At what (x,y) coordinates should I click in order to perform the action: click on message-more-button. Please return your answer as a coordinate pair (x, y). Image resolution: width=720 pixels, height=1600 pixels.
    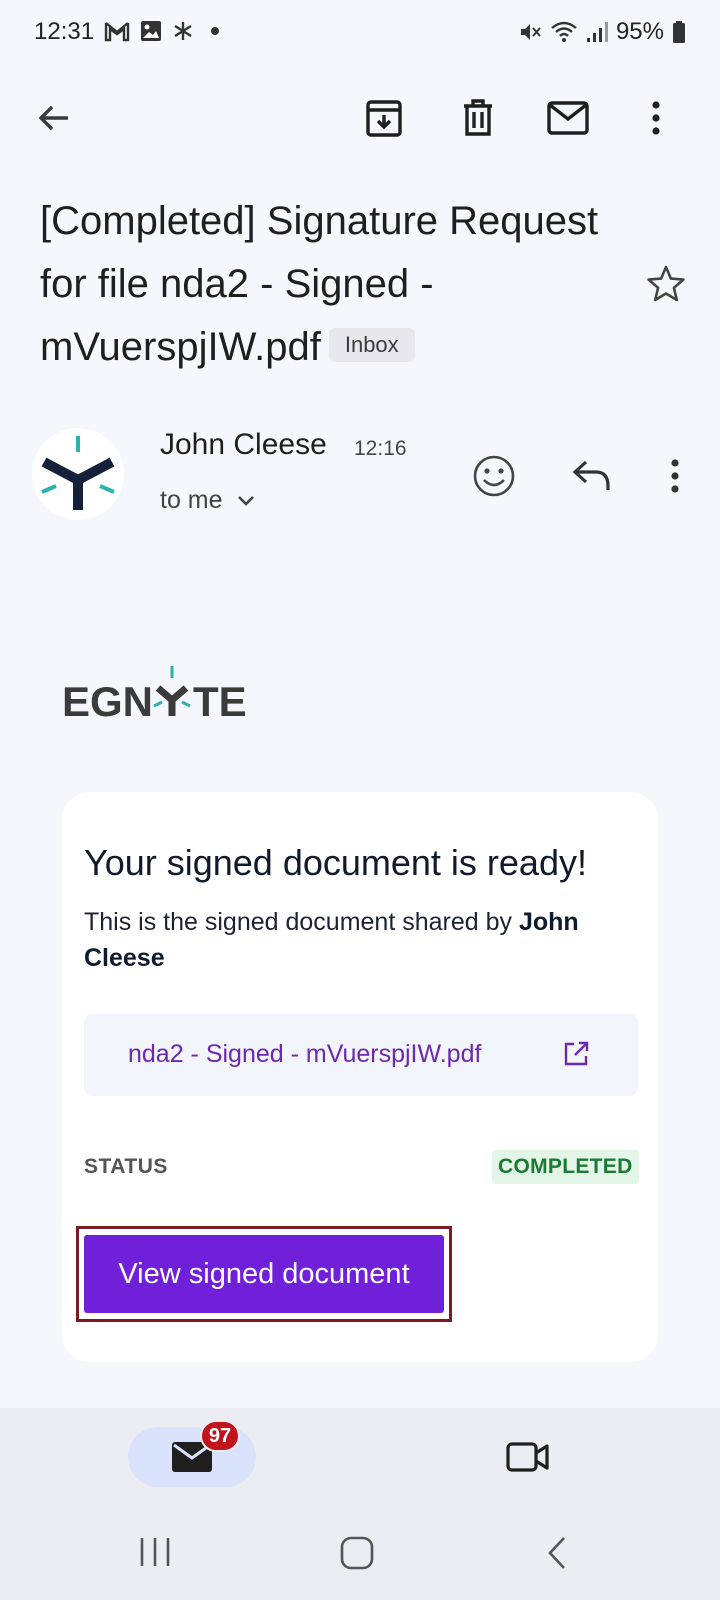
    Looking at the image, I should click on (675, 478).